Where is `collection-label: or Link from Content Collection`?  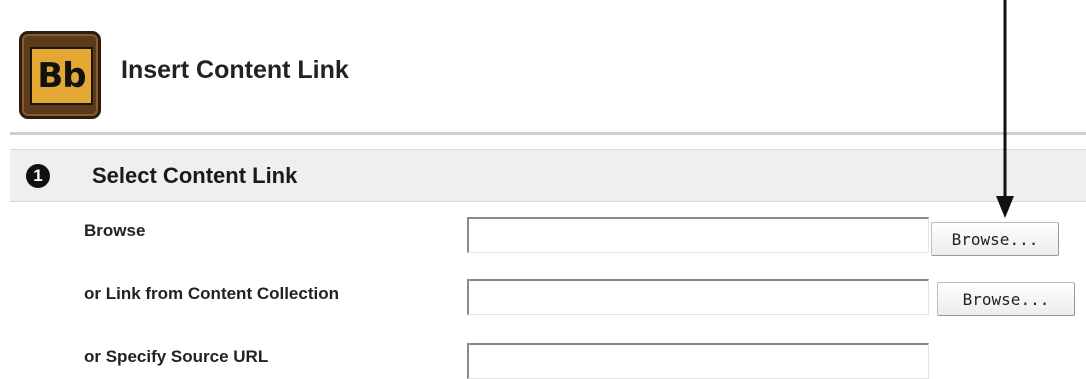 collection-label: or Link from Content Collection is located at coordinates (211, 293).